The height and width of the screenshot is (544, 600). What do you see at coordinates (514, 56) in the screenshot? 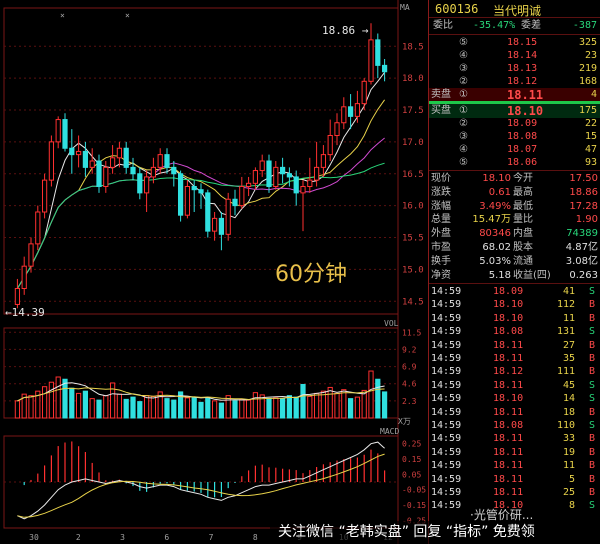
I see `ask-level-row: ④ 18.14 23` at bounding box center [514, 56].